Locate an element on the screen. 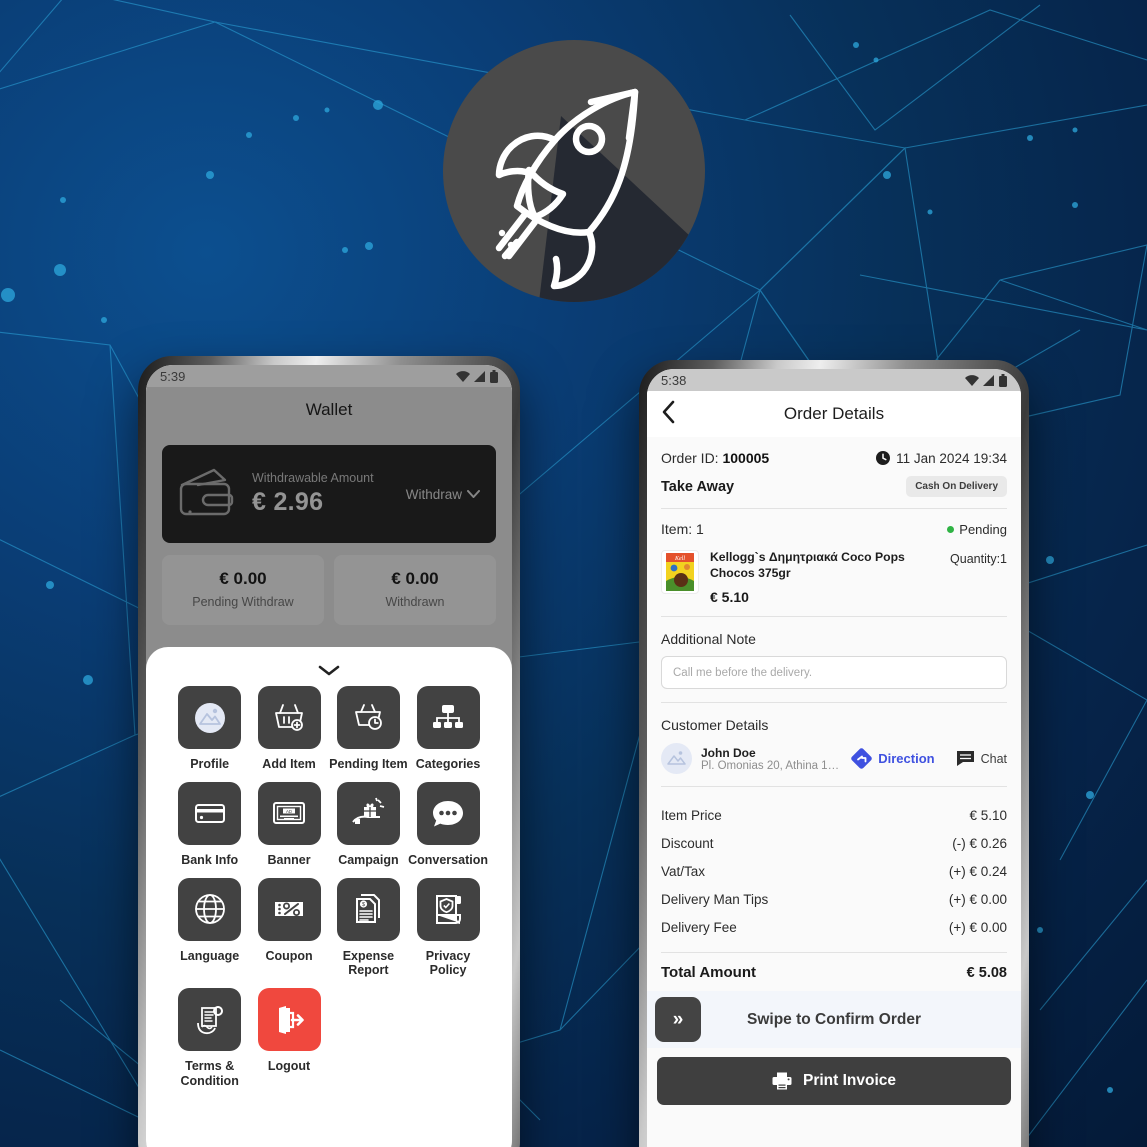 This screenshot has width=1147, height=1147. campaign-gift-icon is located at coordinates (368, 811).